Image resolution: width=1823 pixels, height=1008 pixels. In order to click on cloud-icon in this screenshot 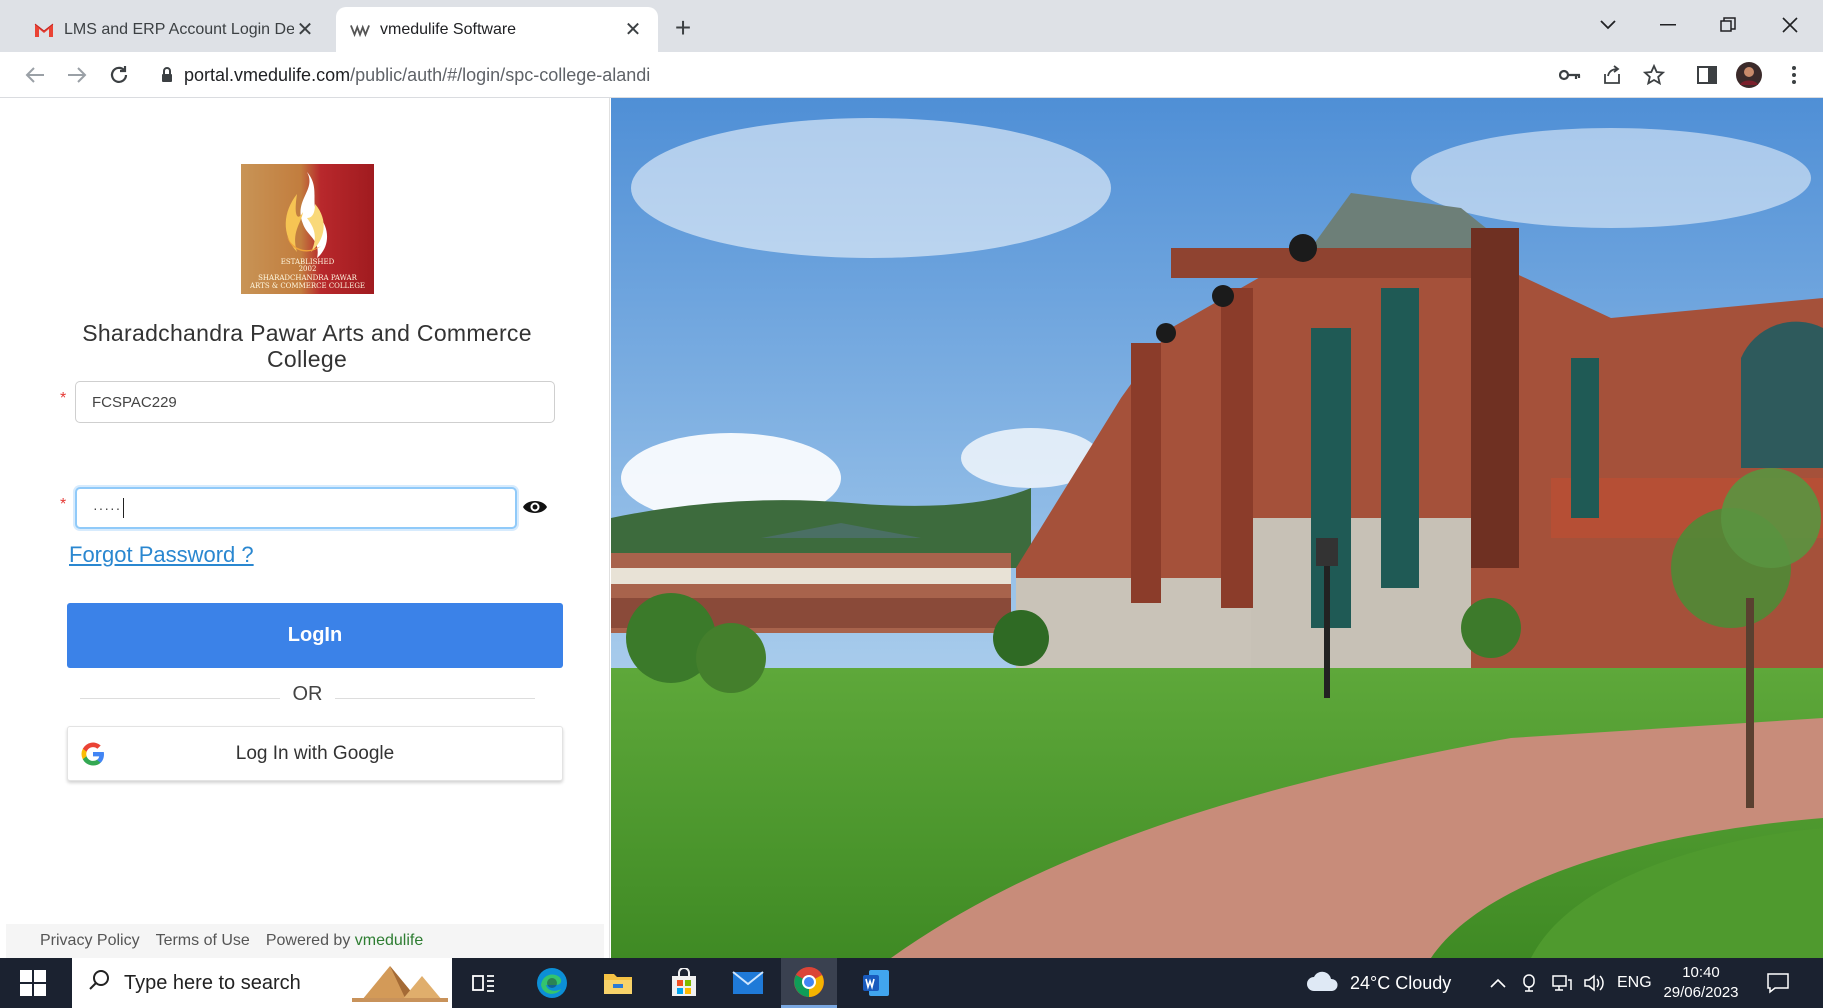, I will do `click(1323, 983)`.